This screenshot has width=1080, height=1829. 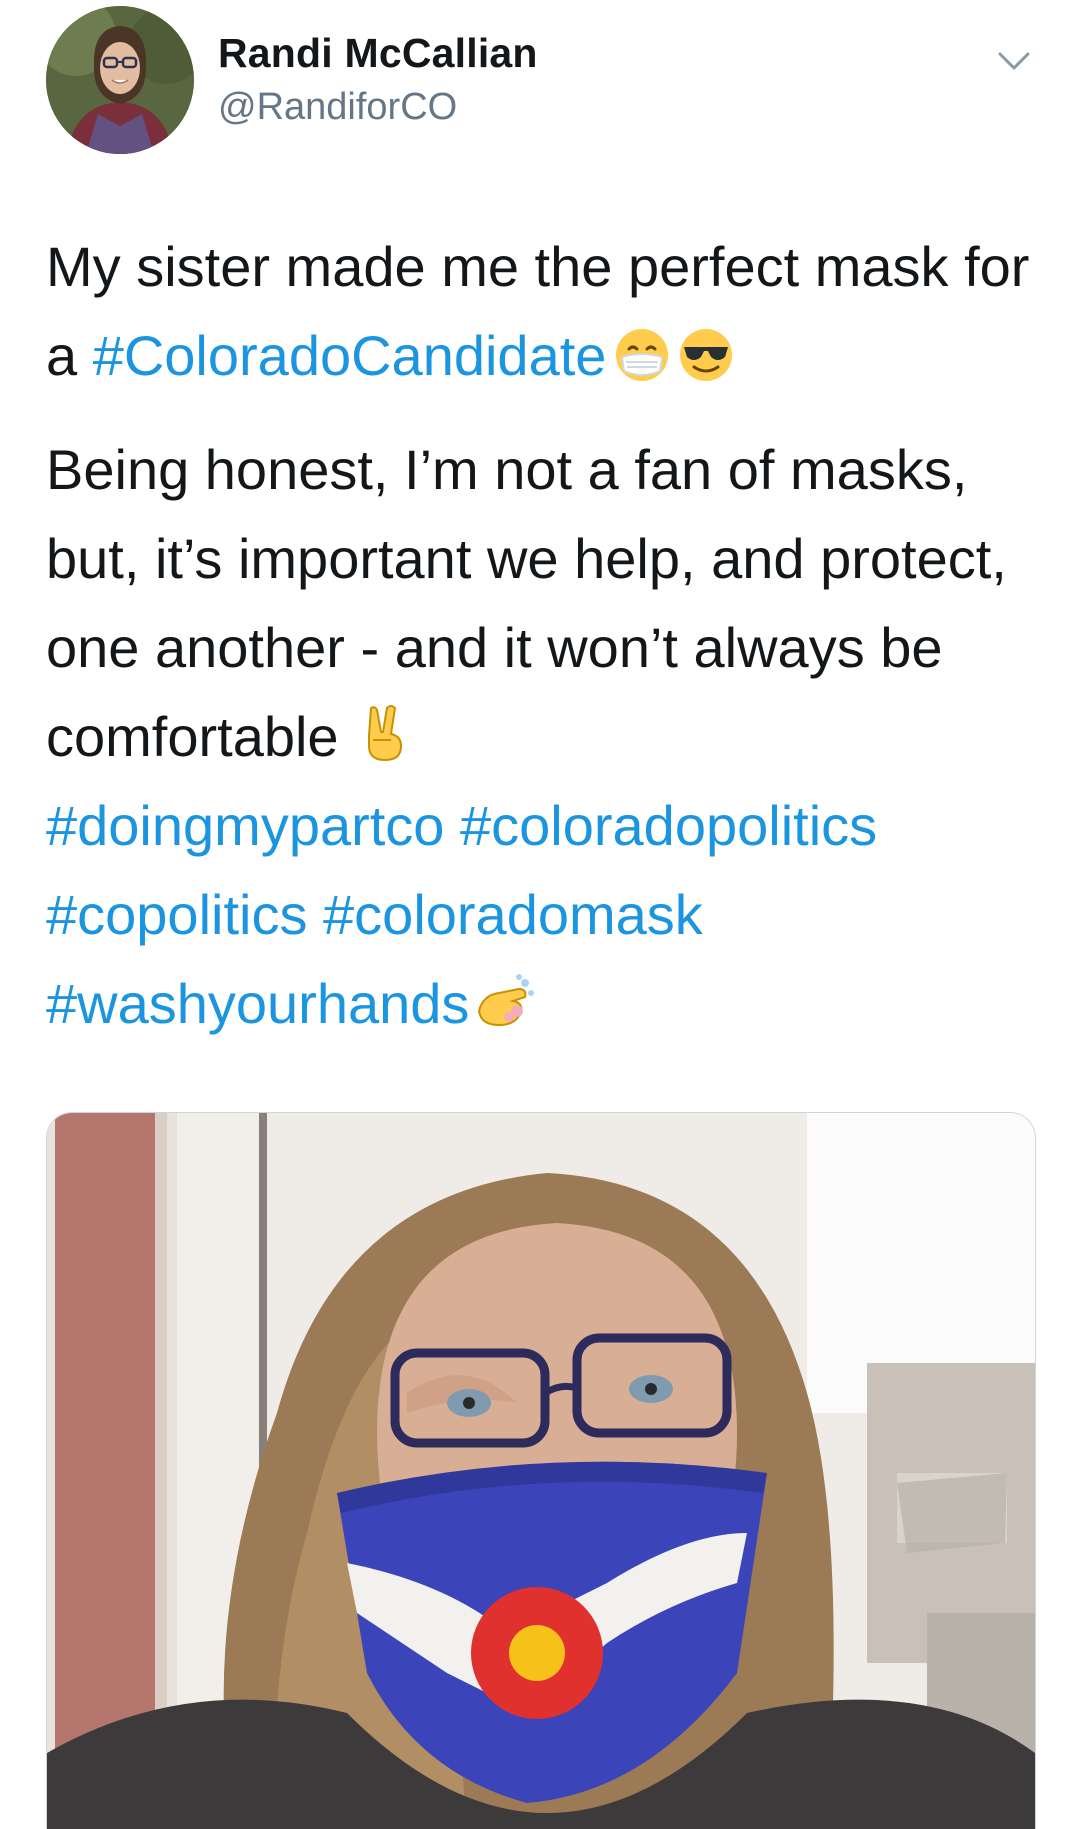 I want to click on washing-hands-emoji, so click(x=506, y=1001).